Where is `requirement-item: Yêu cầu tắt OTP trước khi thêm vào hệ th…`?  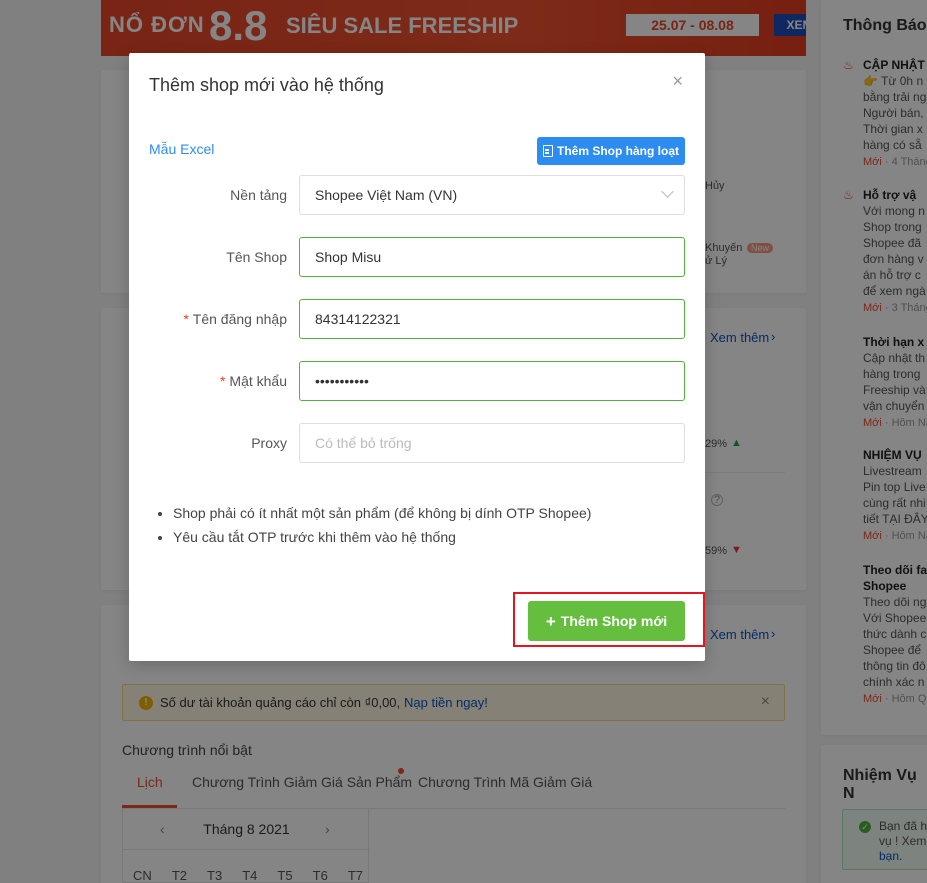 requirement-item: Yêu cầu tắt OTP trước khi thêm vào hệ th… is located at coordinates (382, 537).